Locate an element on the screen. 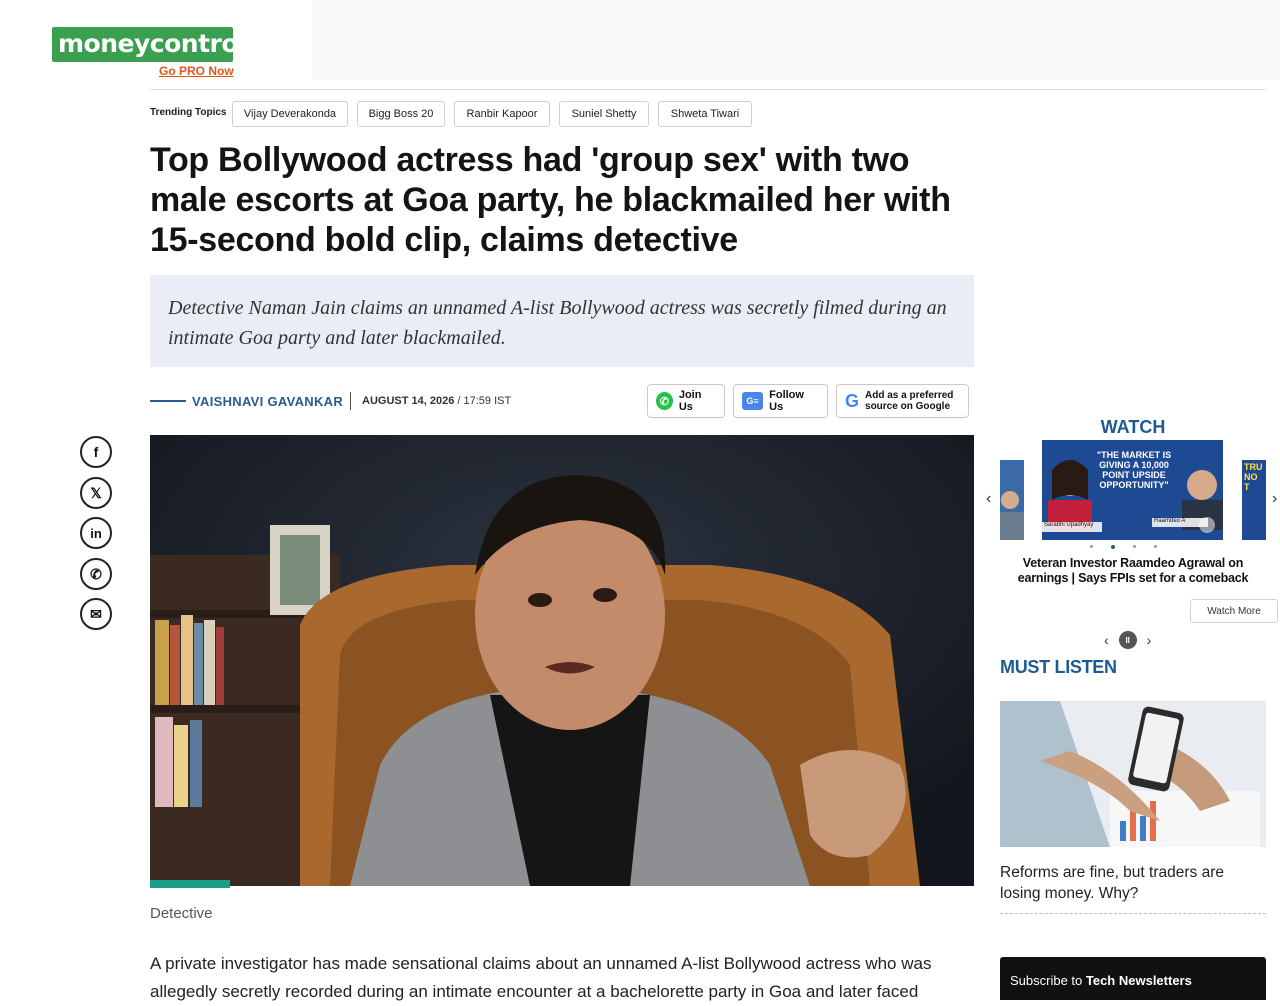  go-pro-link: Go PRO Now is located at coordinates (196, 71).